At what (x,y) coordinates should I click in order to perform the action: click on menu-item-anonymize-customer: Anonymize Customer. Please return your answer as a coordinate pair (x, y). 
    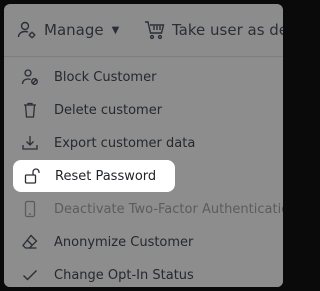
    Looking at the image, I should click on (143, 242).